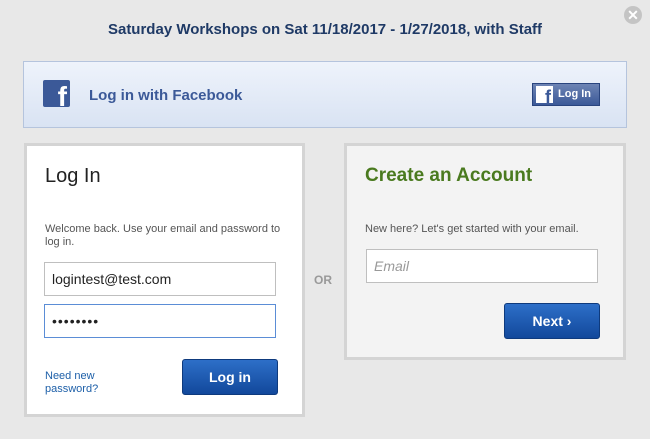 This screenshot has width=650, height=439. What do you see at coordinates (230, 377) in the screenshot?
I see `login-button: Log in` at bounding box center [230, 377].